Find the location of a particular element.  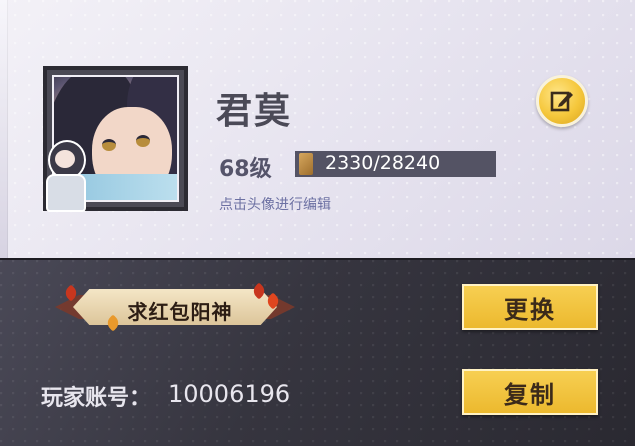

exp-value: 2330/28240 is located at coordinates (383, 163).